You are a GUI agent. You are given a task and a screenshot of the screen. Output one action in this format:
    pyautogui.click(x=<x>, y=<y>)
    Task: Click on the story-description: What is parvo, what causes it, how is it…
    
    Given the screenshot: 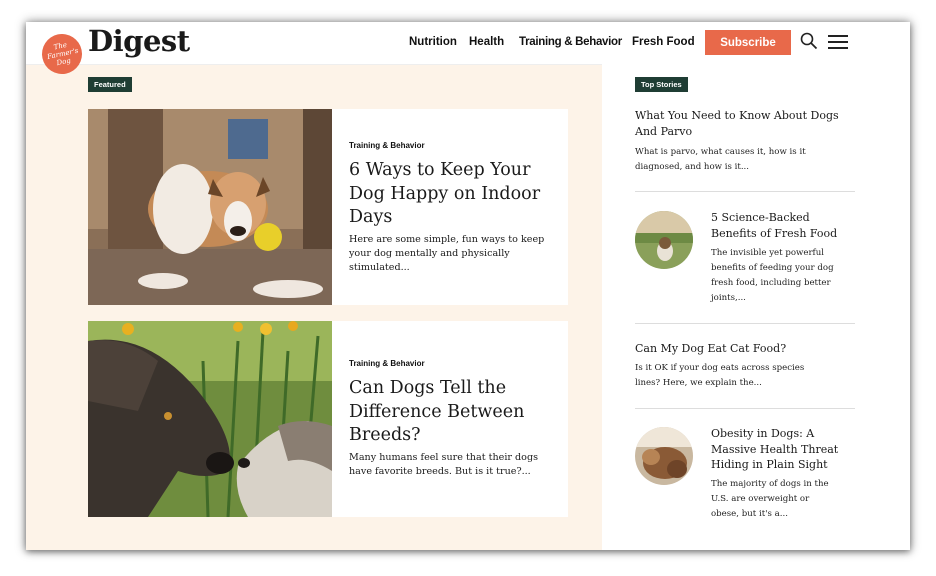 What is the action you would take?
    pyautogui.click(x=720, y=159)
    